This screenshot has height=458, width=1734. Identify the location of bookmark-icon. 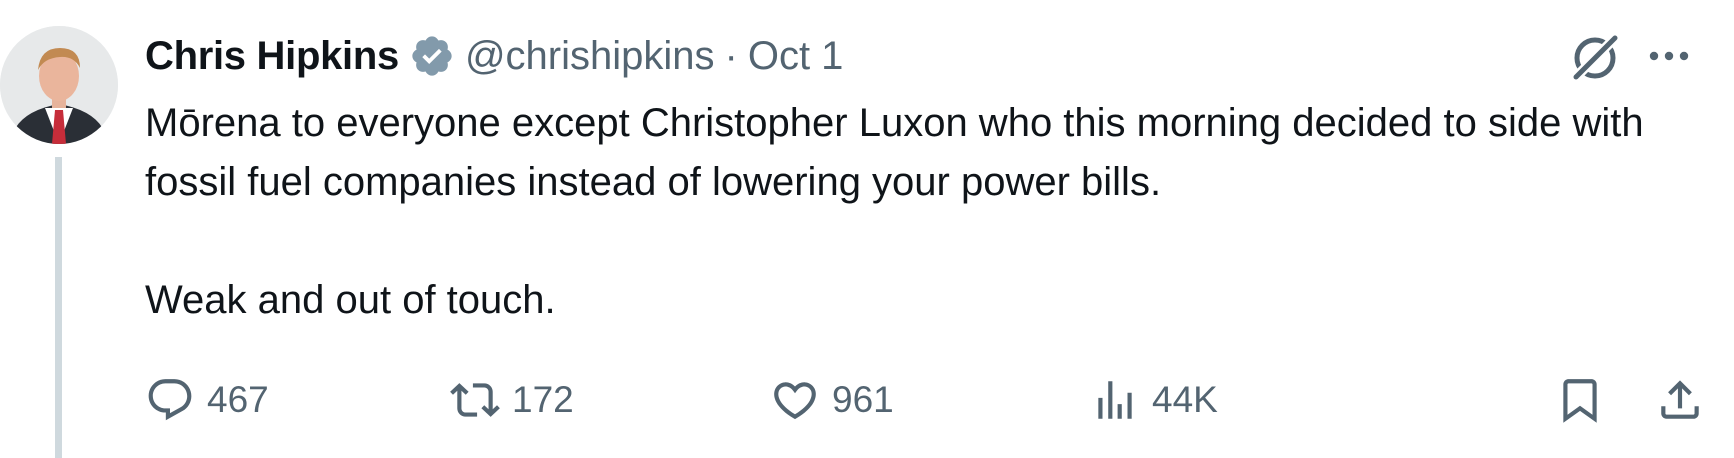
(1580, 401).